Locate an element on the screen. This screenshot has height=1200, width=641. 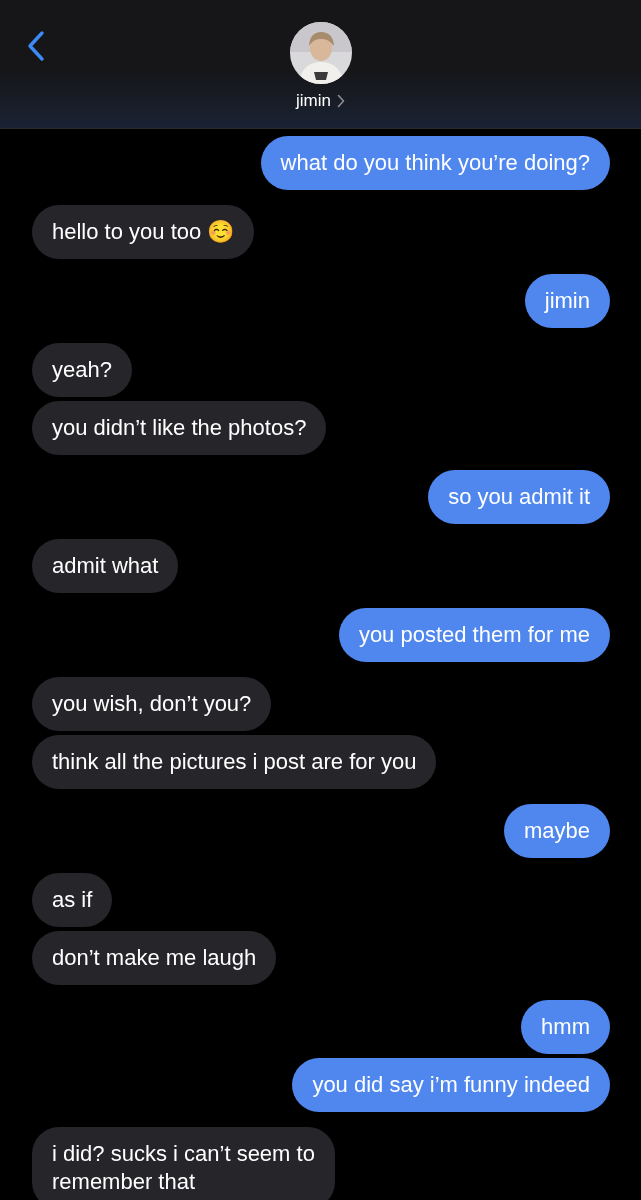
message-bubble: you didn’t like the photos? is located at coordinates (179, 428).